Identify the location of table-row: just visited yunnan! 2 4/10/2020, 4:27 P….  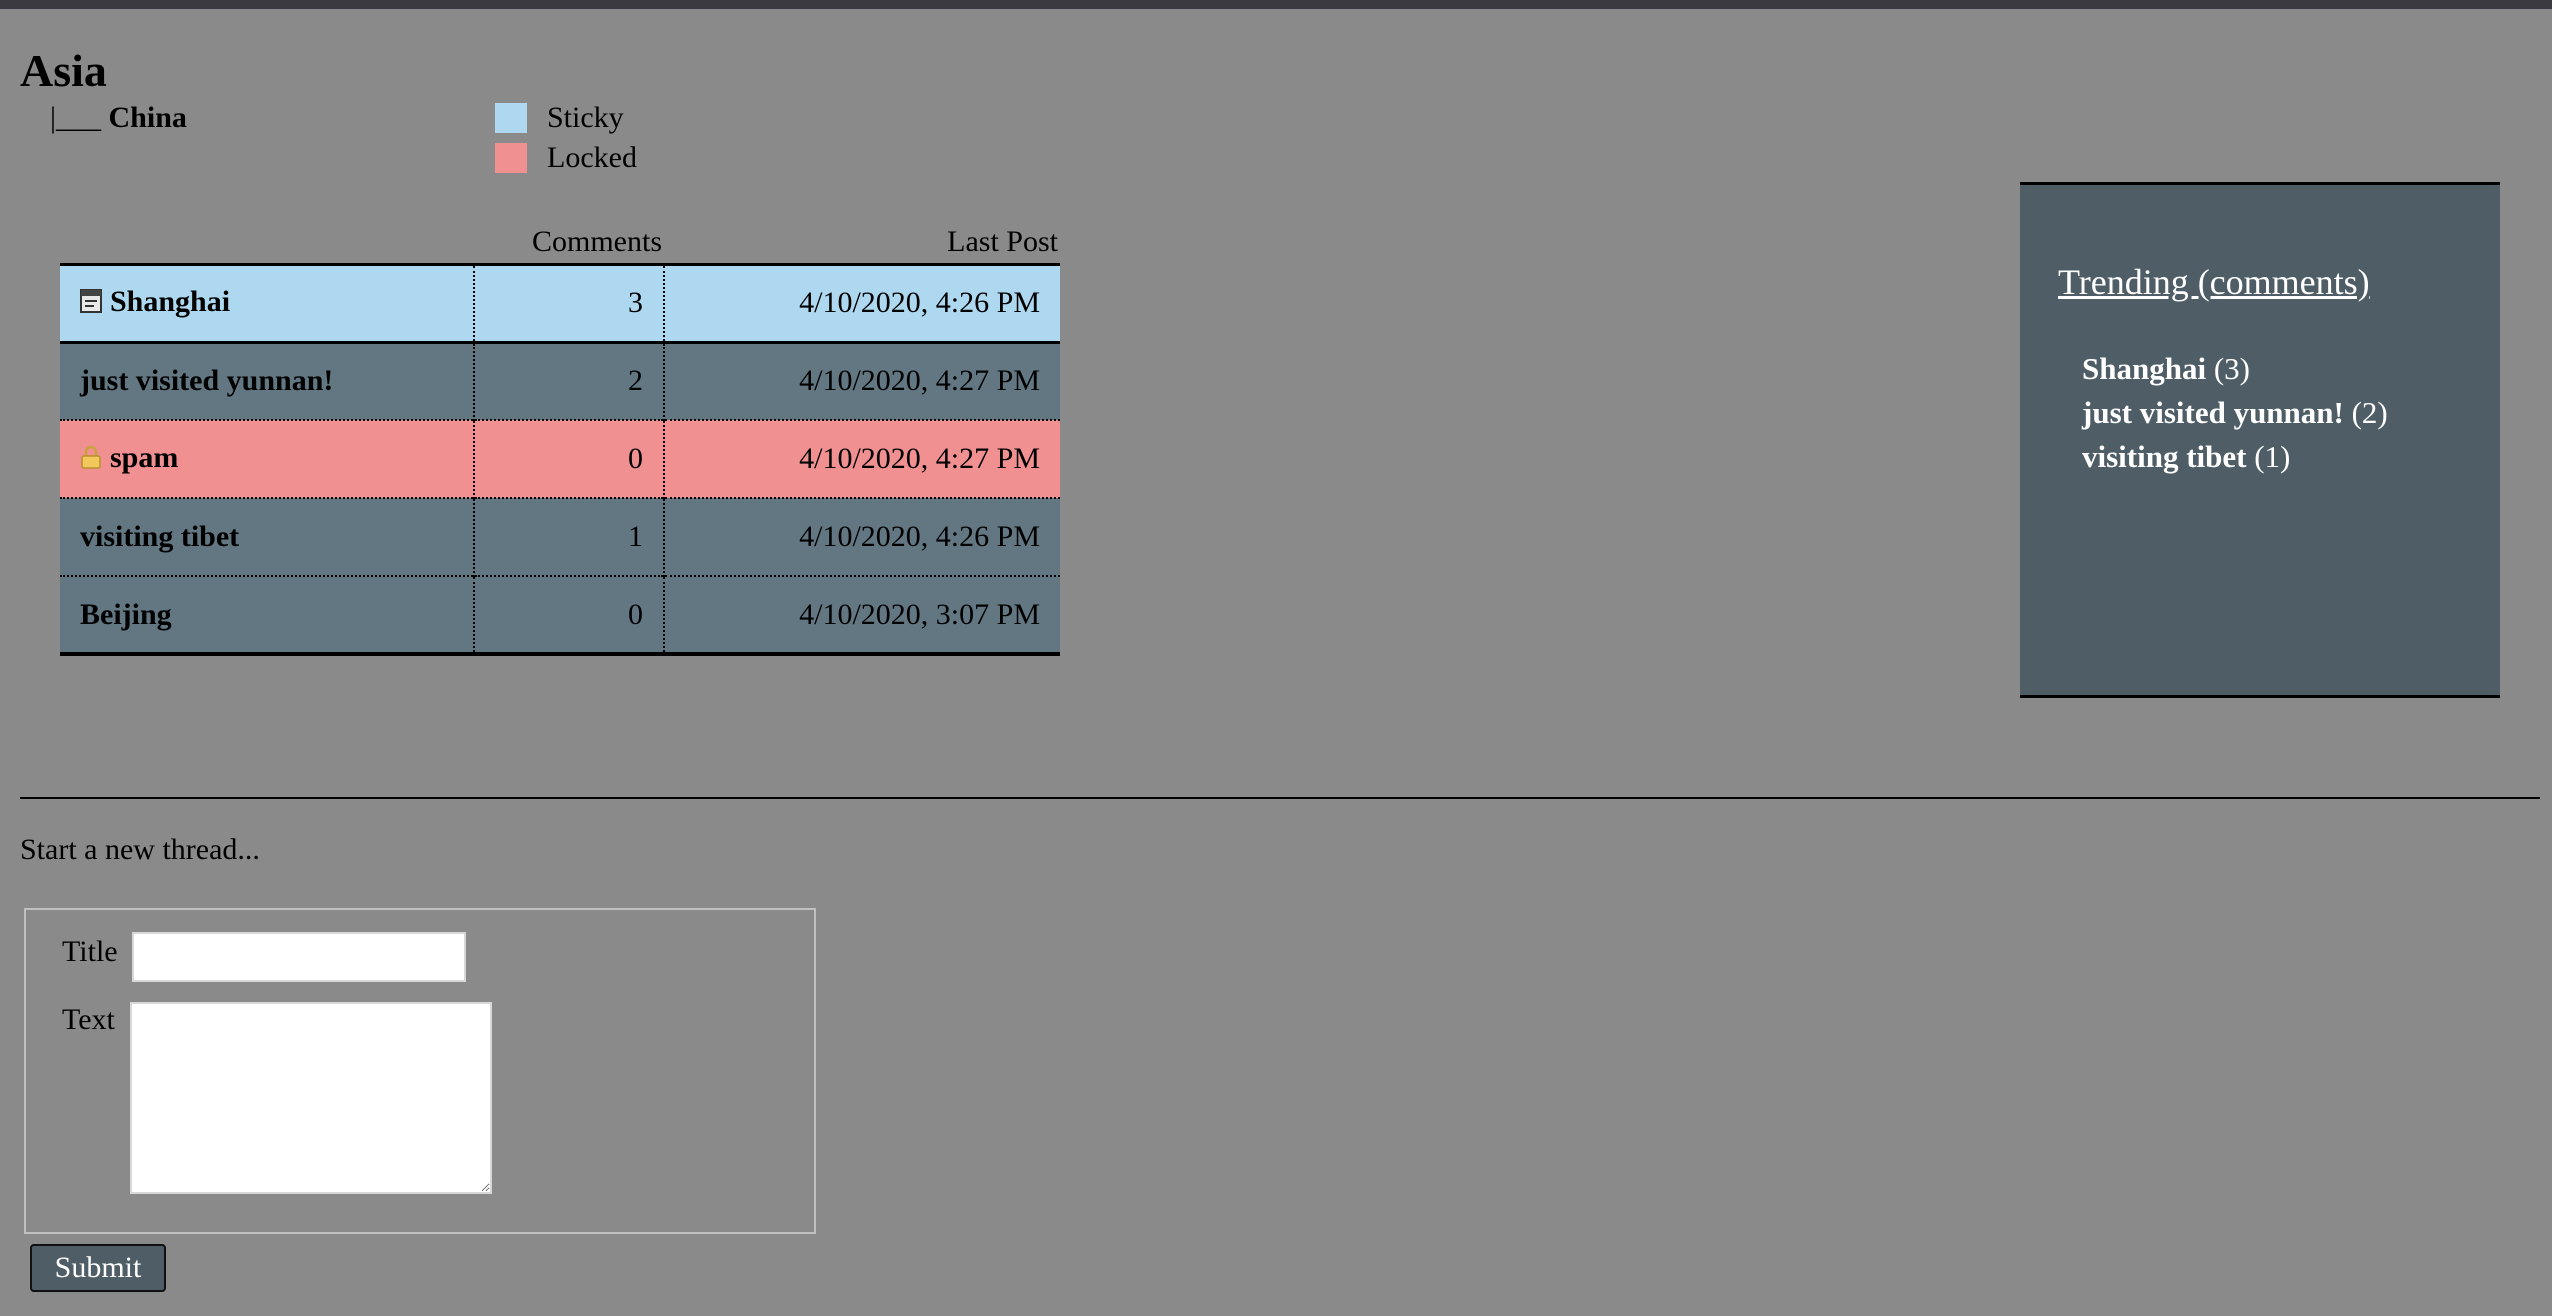
(560, 381).